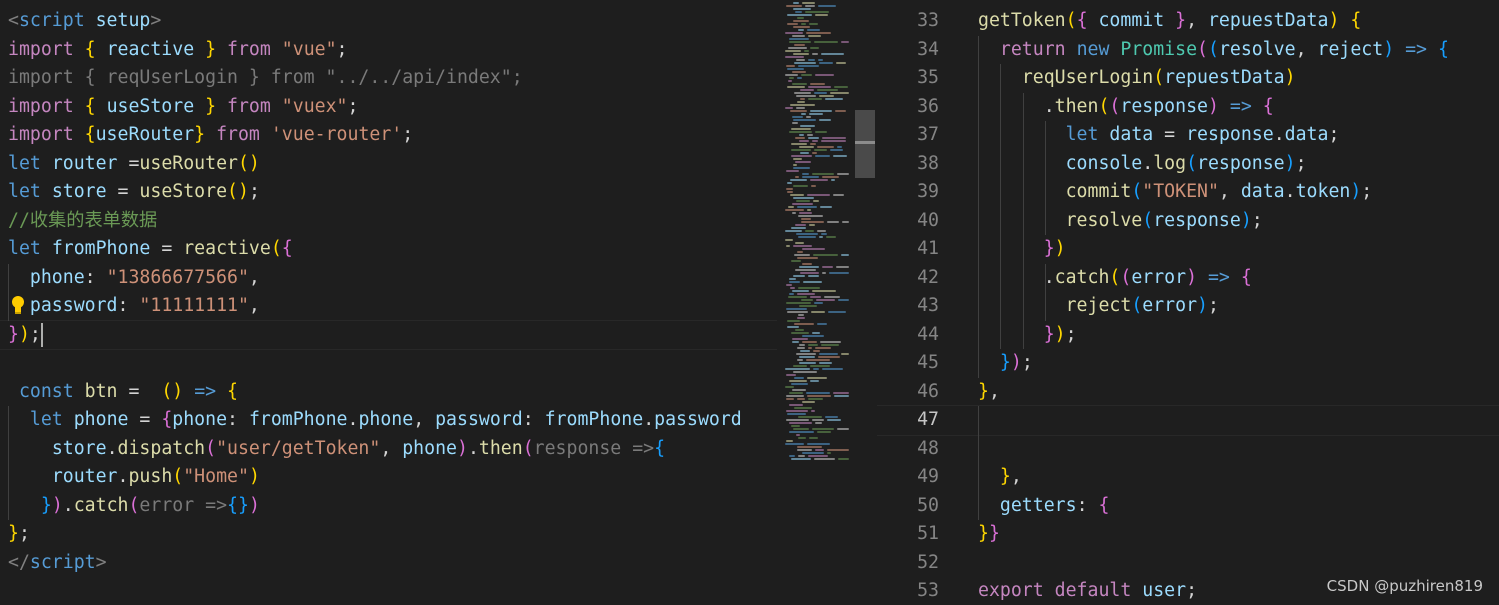  Describe the element at coordinates (1188, 363) in the screenshot. I see `code-line: 45 });` at that location.